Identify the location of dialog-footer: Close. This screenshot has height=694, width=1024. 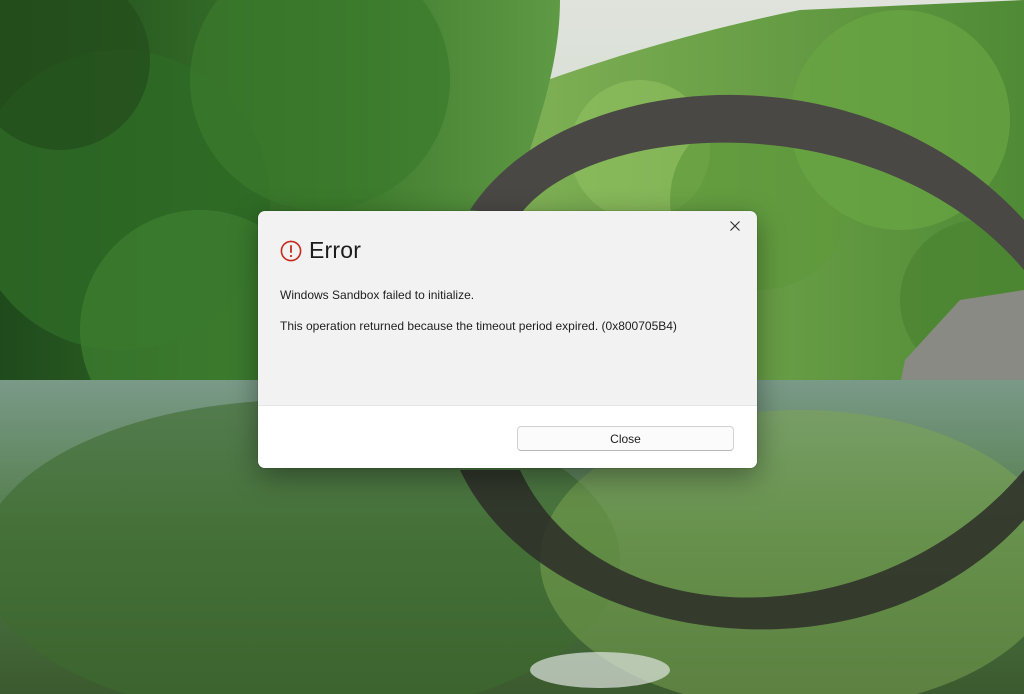
(507, 436).